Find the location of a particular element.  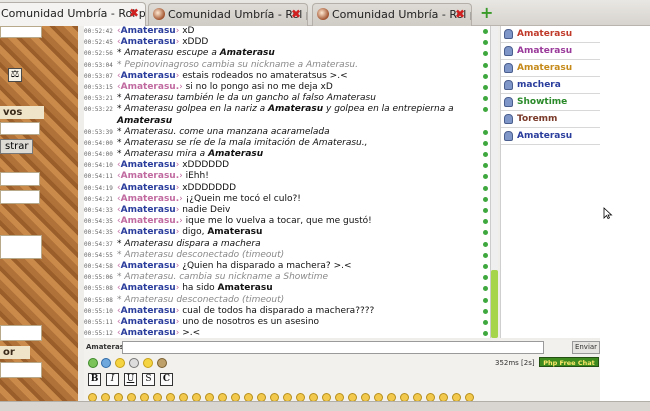

left-input-lower is located at coordinates (20, 179).